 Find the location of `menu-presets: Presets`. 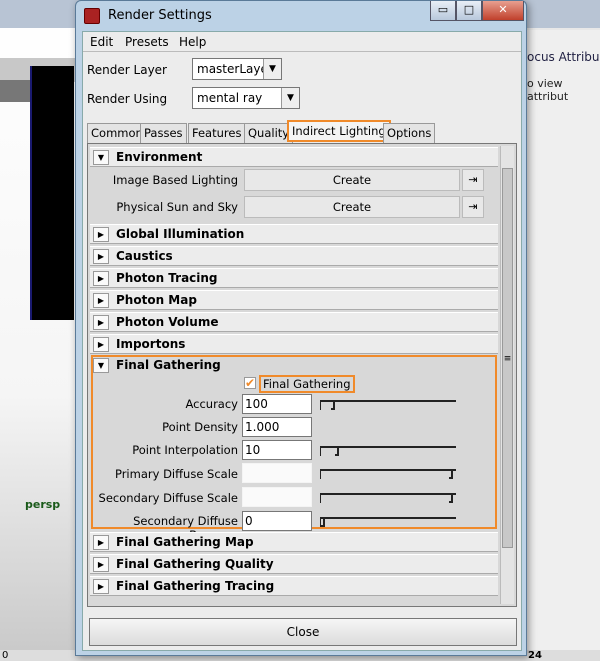

menu-presets: Presets is located at coordinates (147, 42).